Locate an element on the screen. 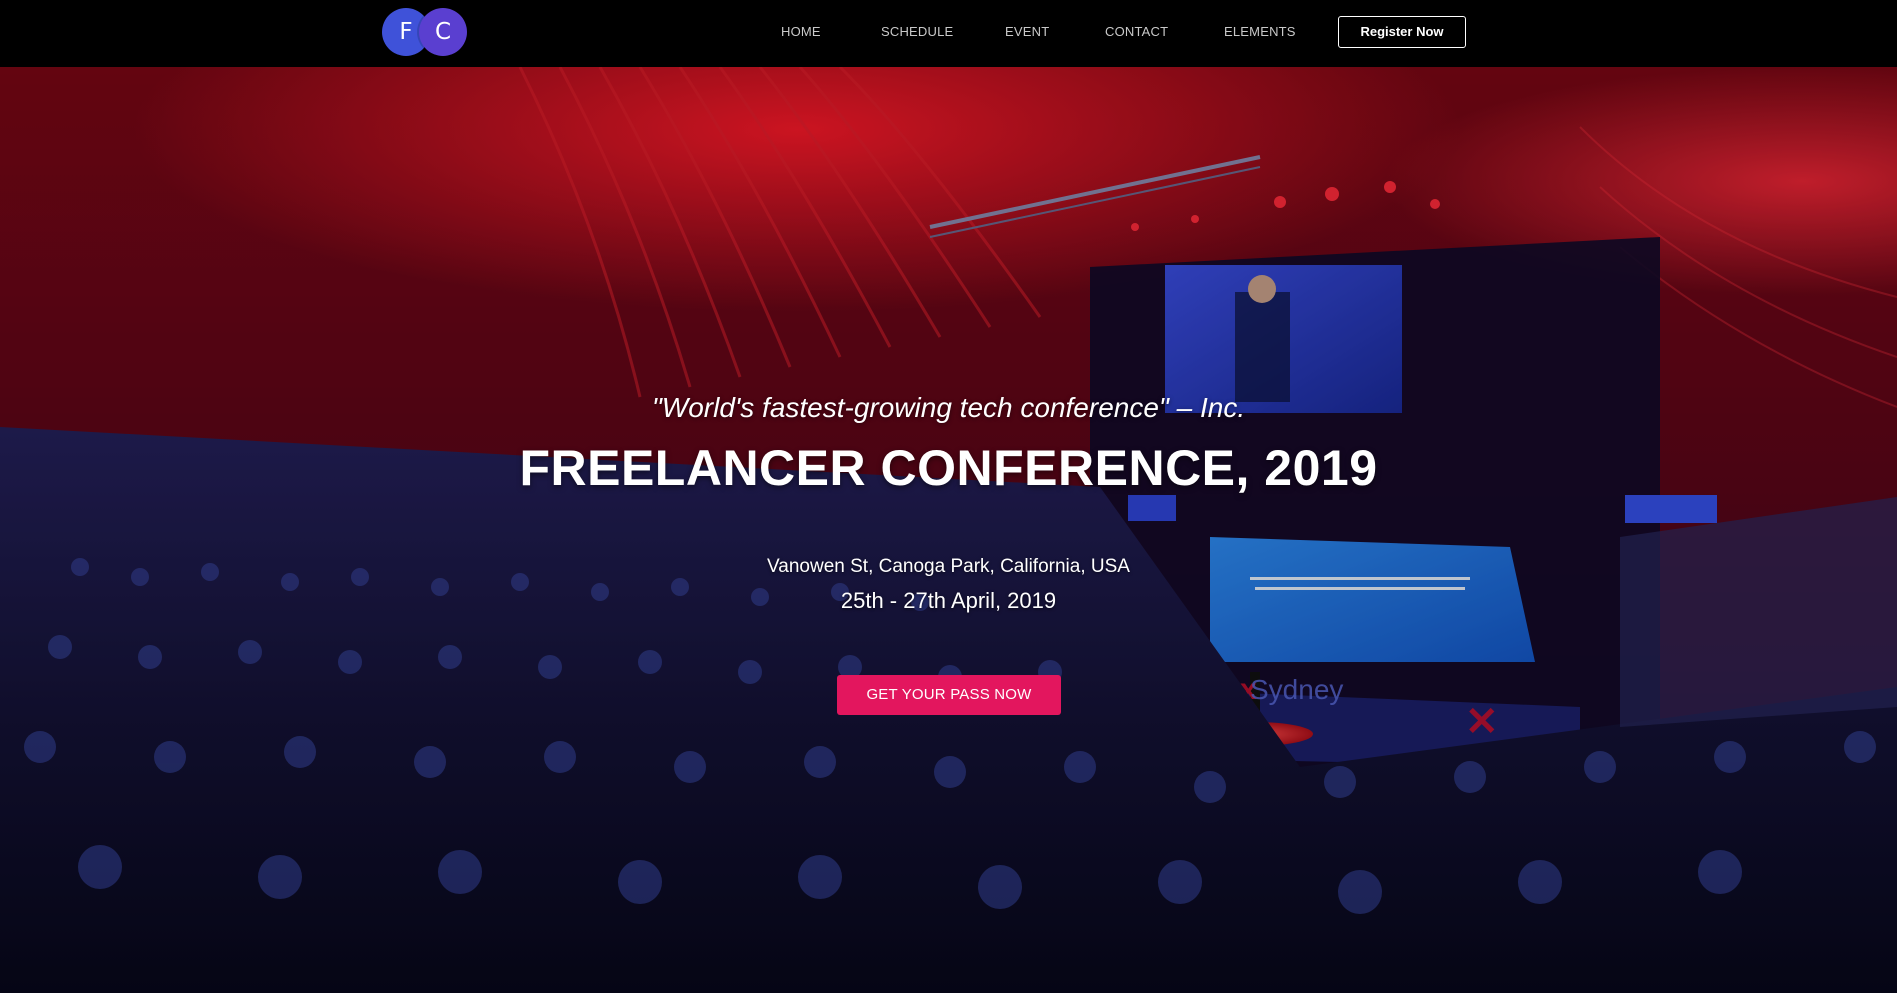  nav-contact: CONTACT is located at coordinates (1136, 31).